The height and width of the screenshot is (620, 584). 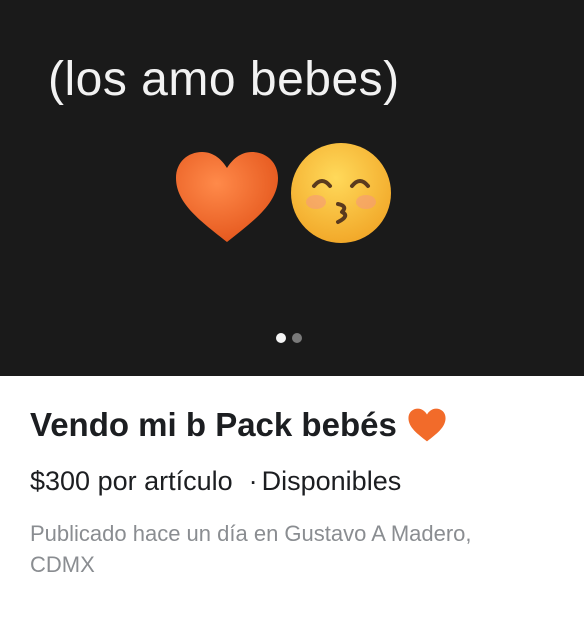 I want to click on title-row: Vendo mi b Pack bebés, so click(x=238, y=425).